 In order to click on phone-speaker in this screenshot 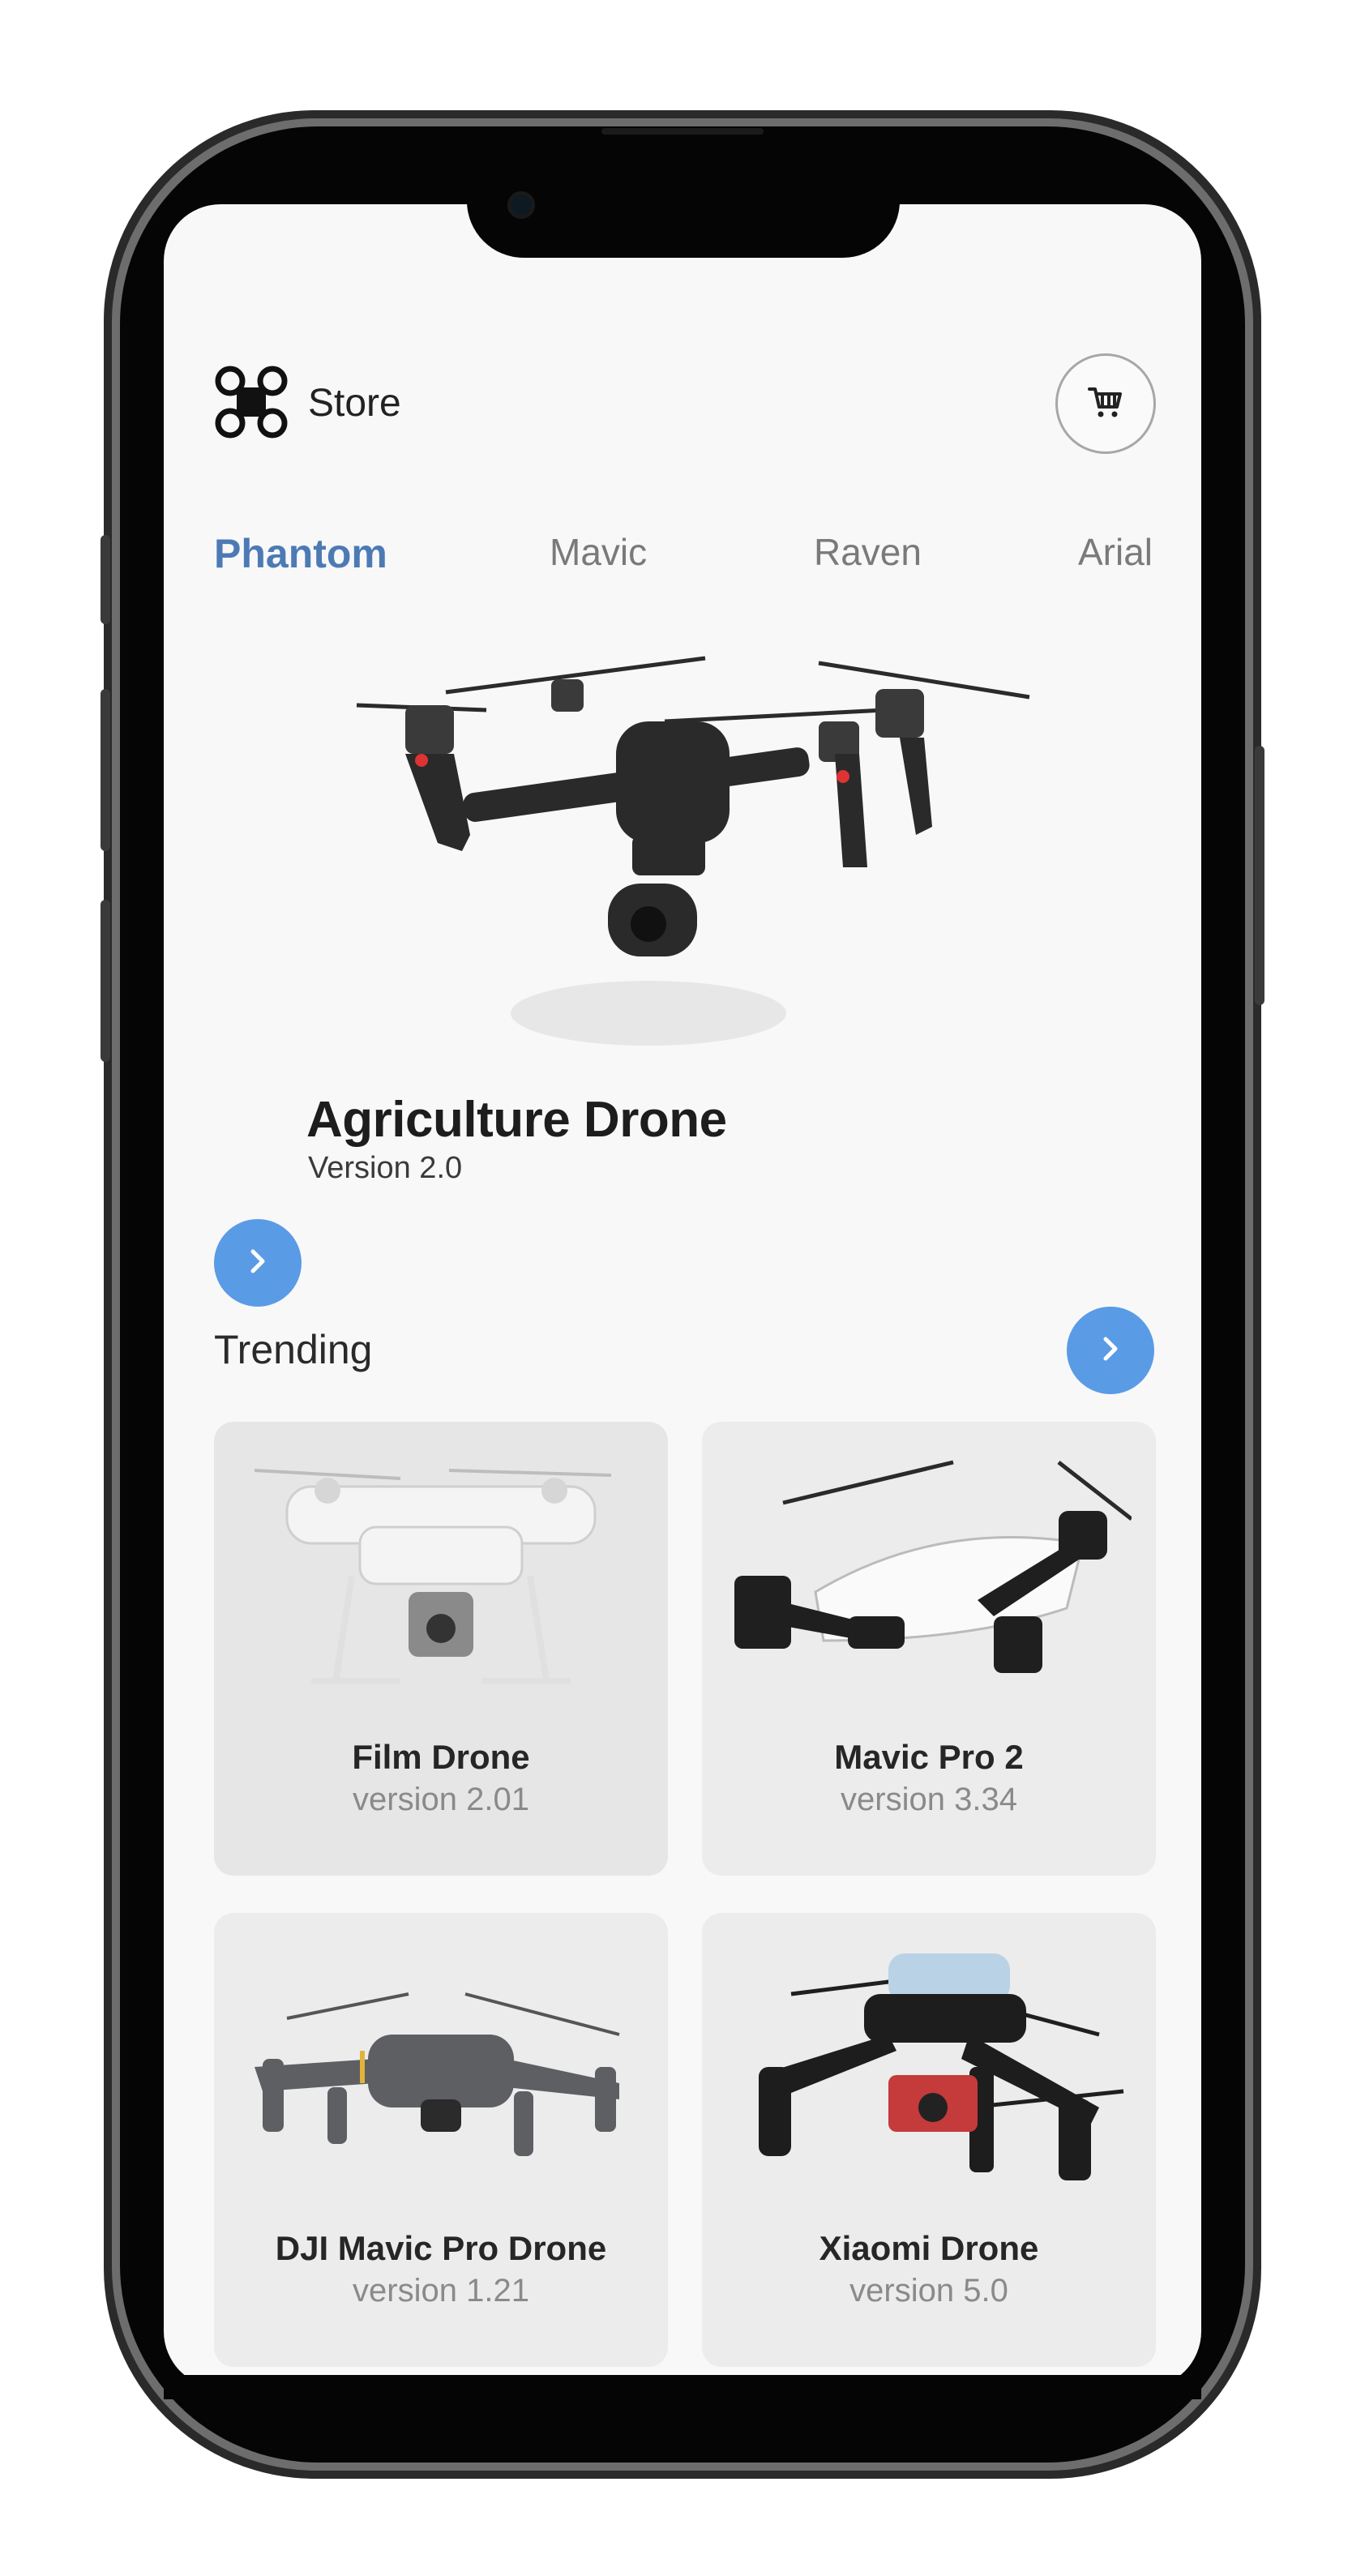, I will do `click(682, 131)`.